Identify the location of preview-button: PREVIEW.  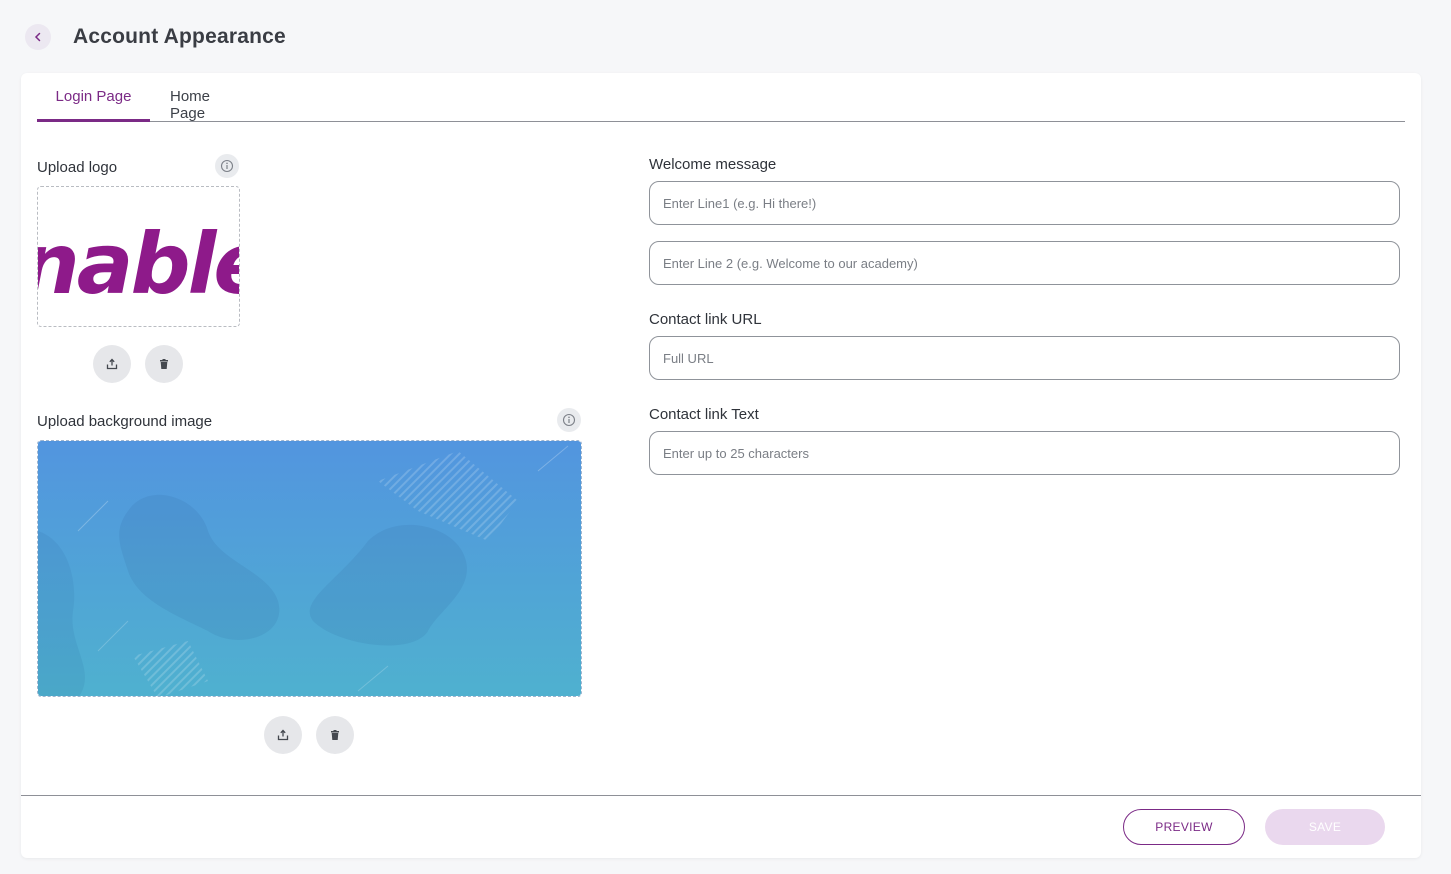
(1184, 827).